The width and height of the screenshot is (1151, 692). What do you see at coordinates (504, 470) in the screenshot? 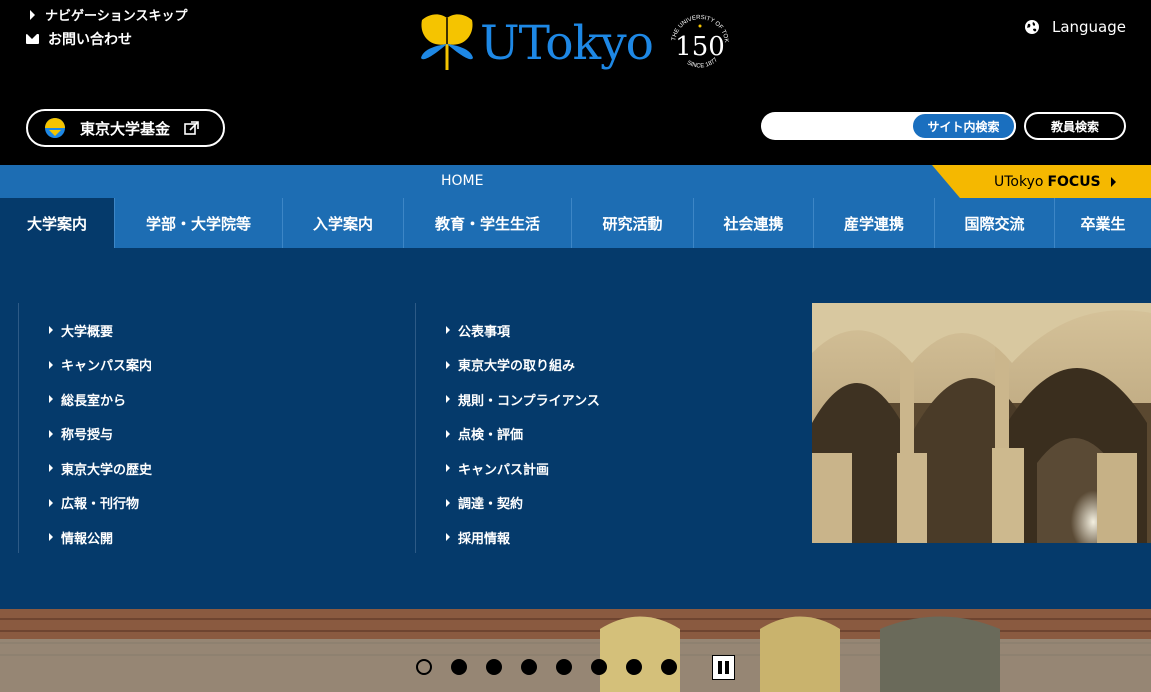
I see `menu-item-label: キャンパス計画` at bounding box center [504, 470].